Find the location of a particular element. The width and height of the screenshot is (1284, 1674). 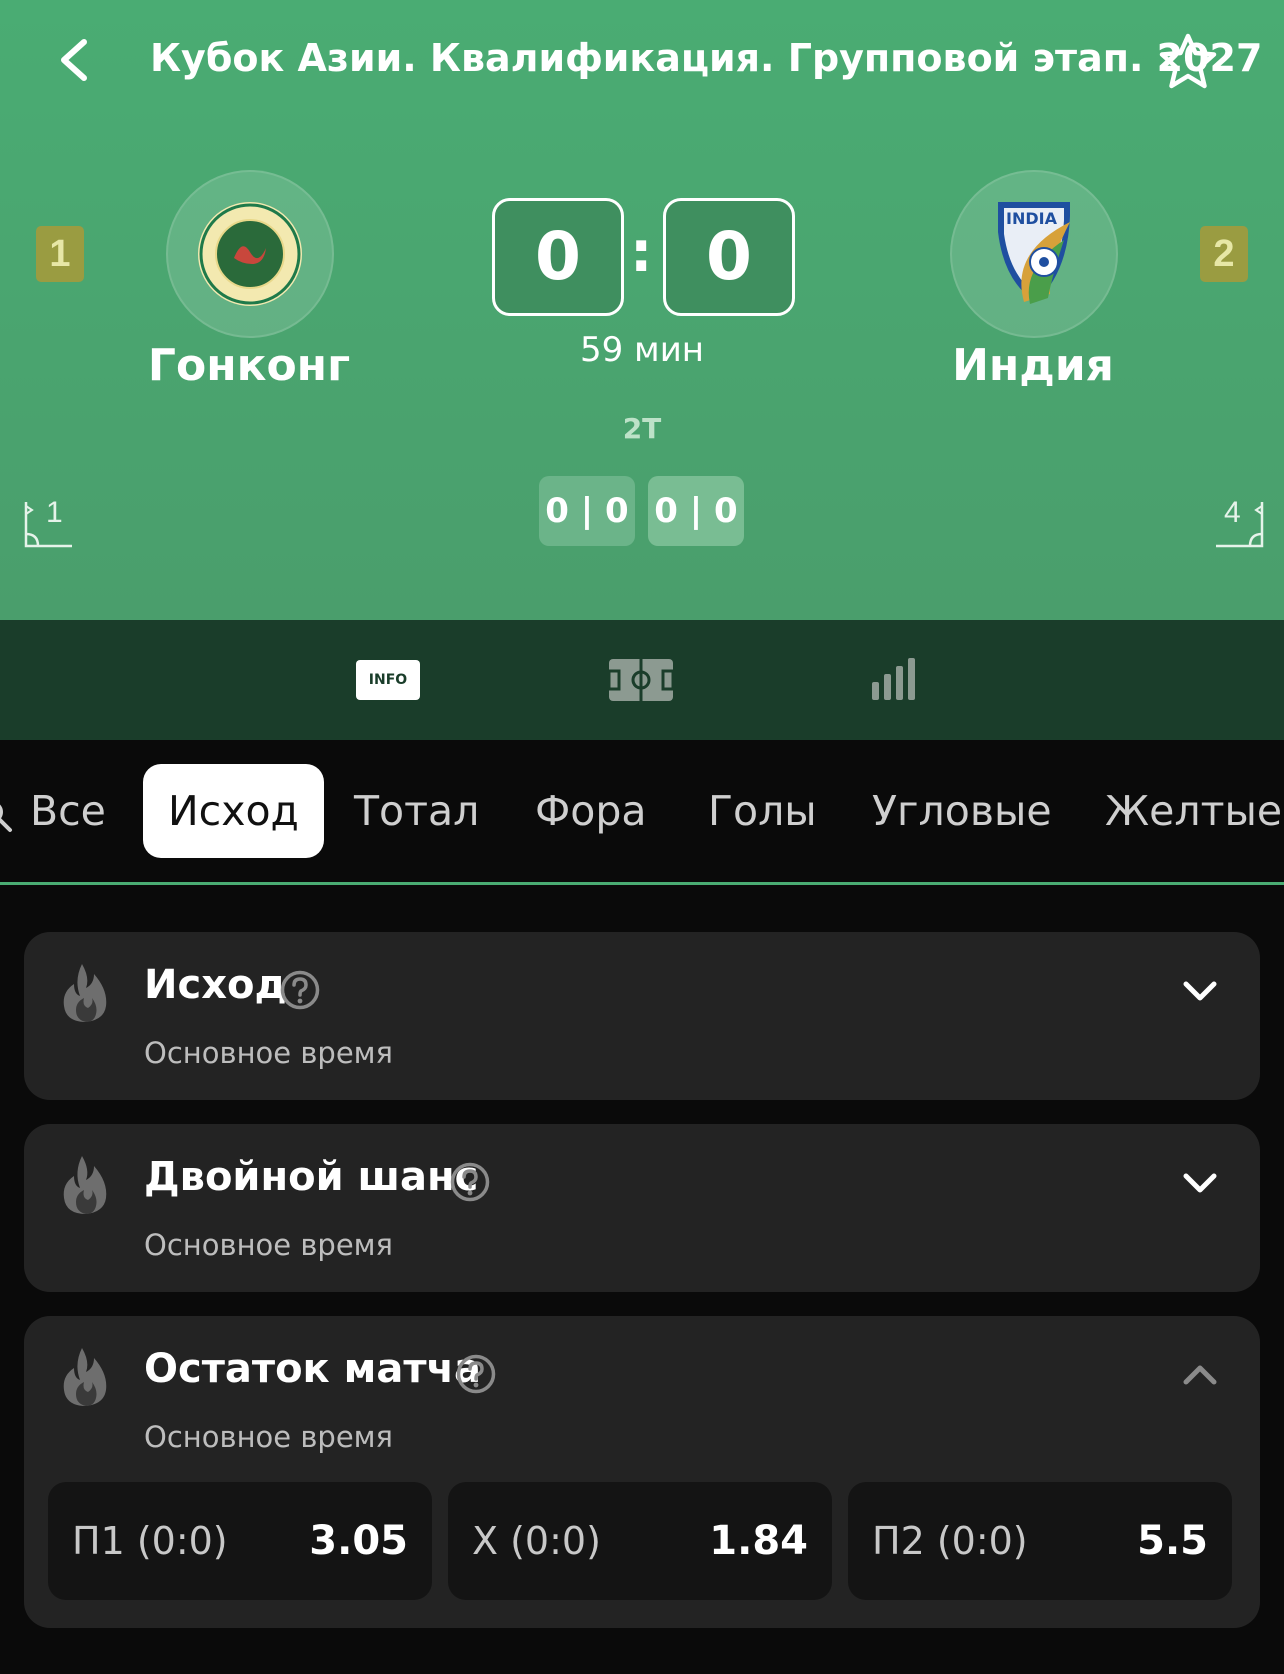

home-team-logo is located at coordinates (250, 254).